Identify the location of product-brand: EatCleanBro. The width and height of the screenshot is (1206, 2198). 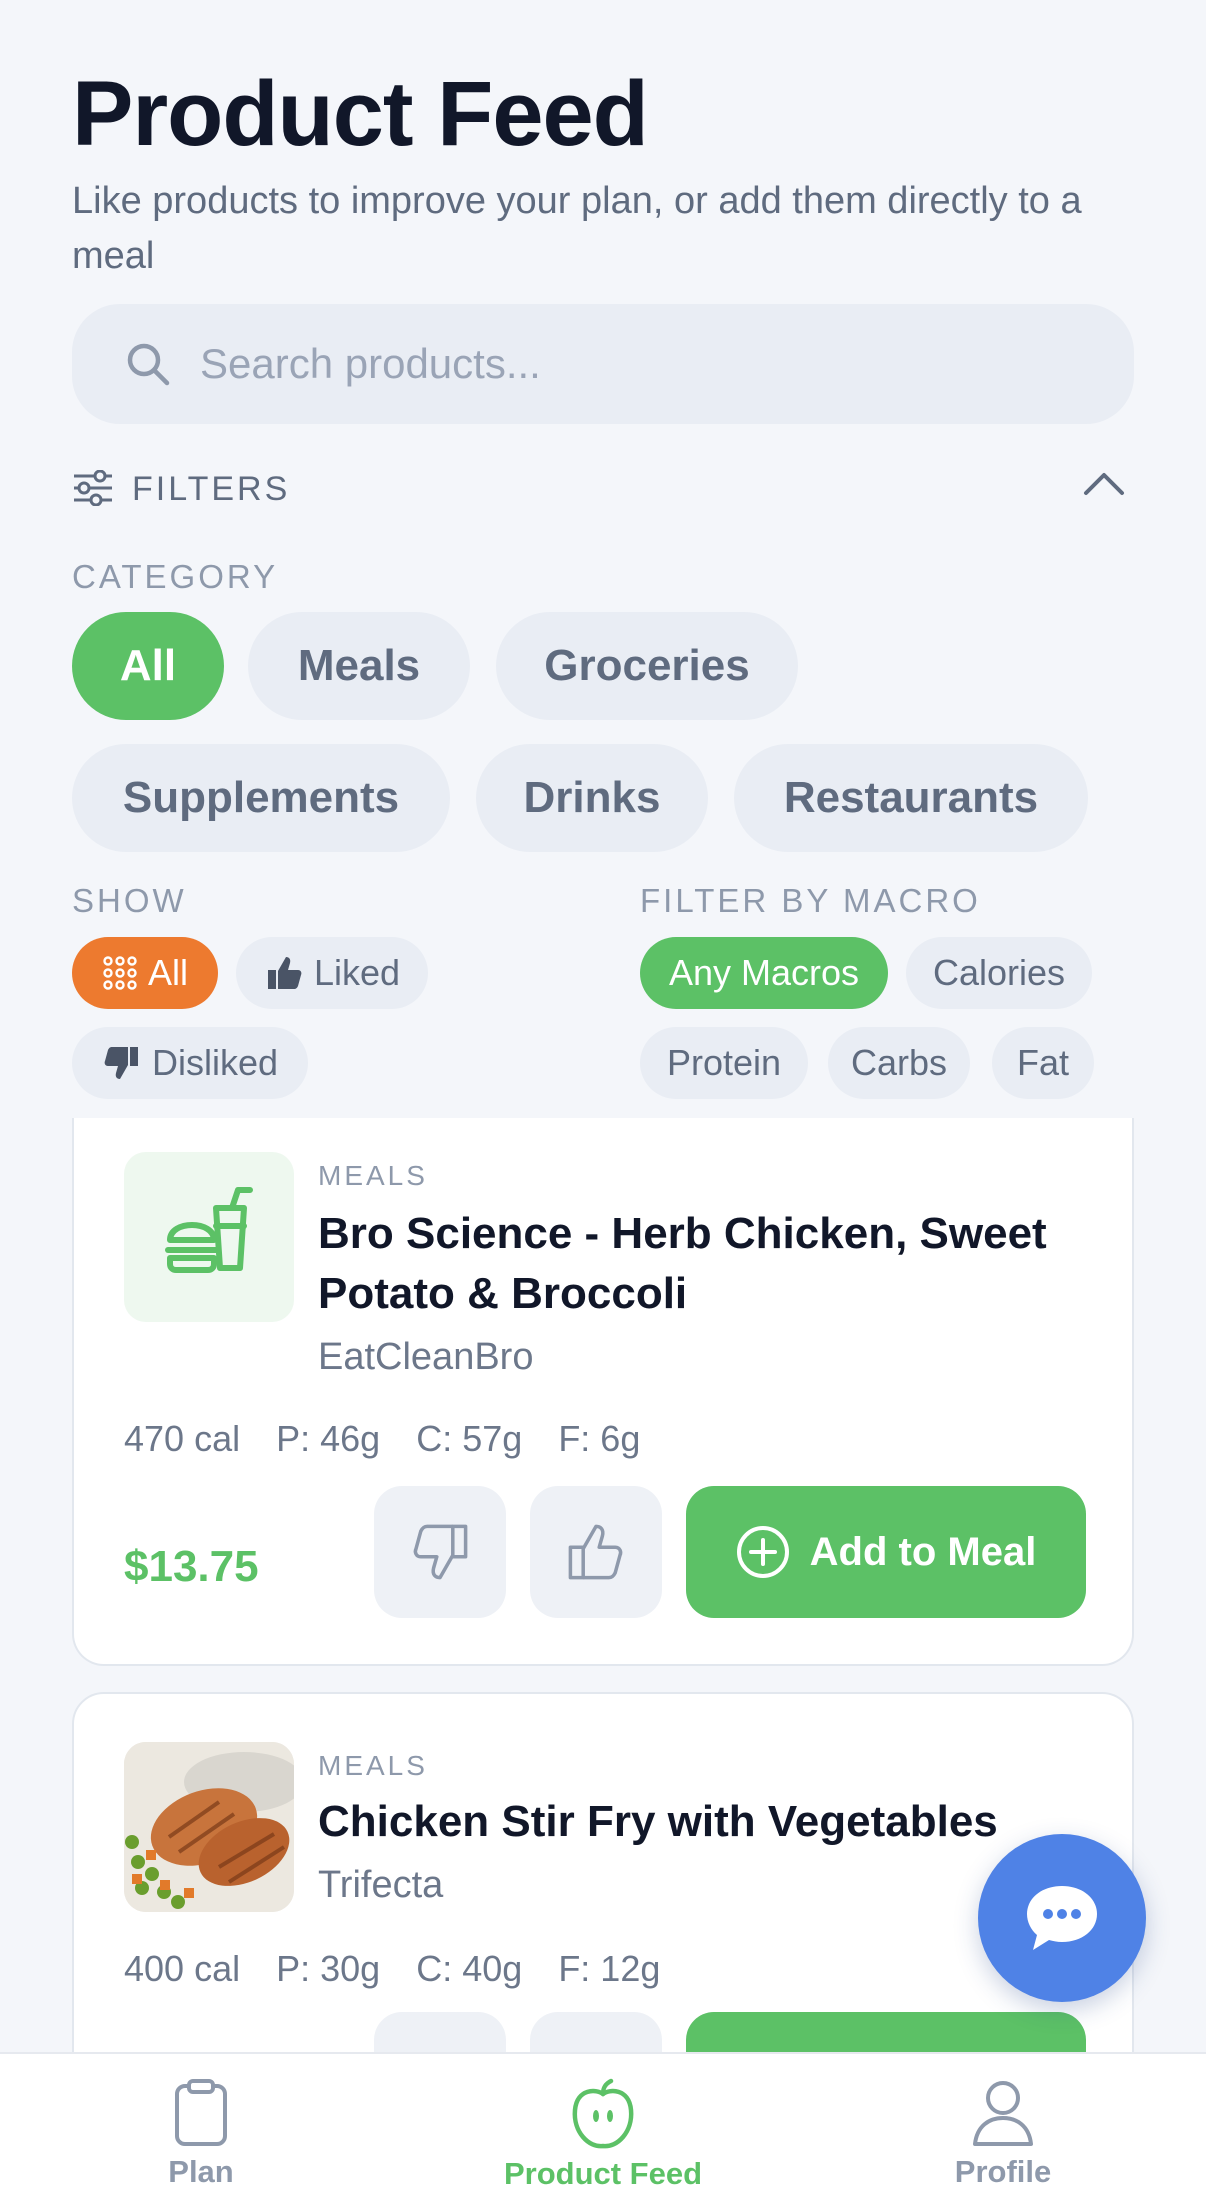
(426, 1357).